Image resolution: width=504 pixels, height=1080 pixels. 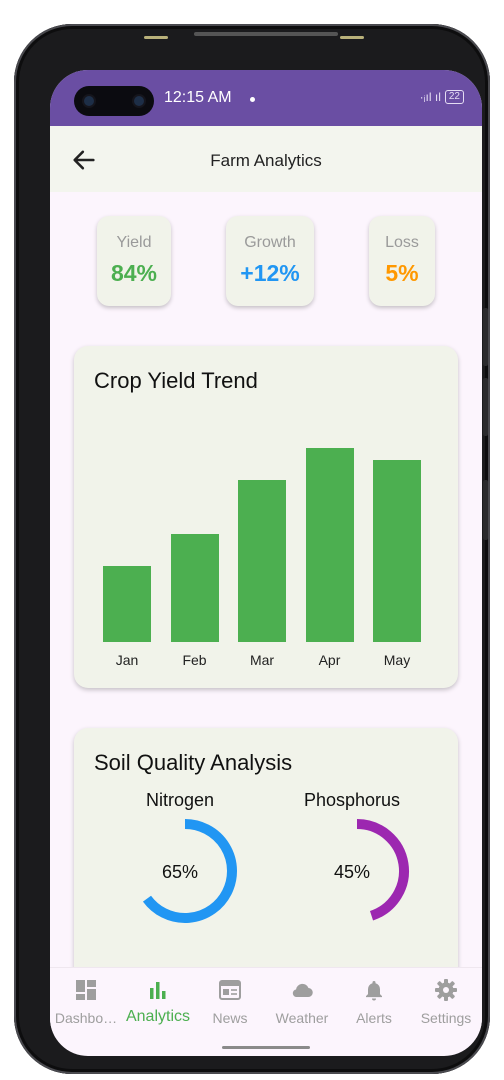 What do you see at coordinates (193, 762) in the screenshot?
I see `soil-title: Soil Quality Analysis` at bounding box center [193, 762].